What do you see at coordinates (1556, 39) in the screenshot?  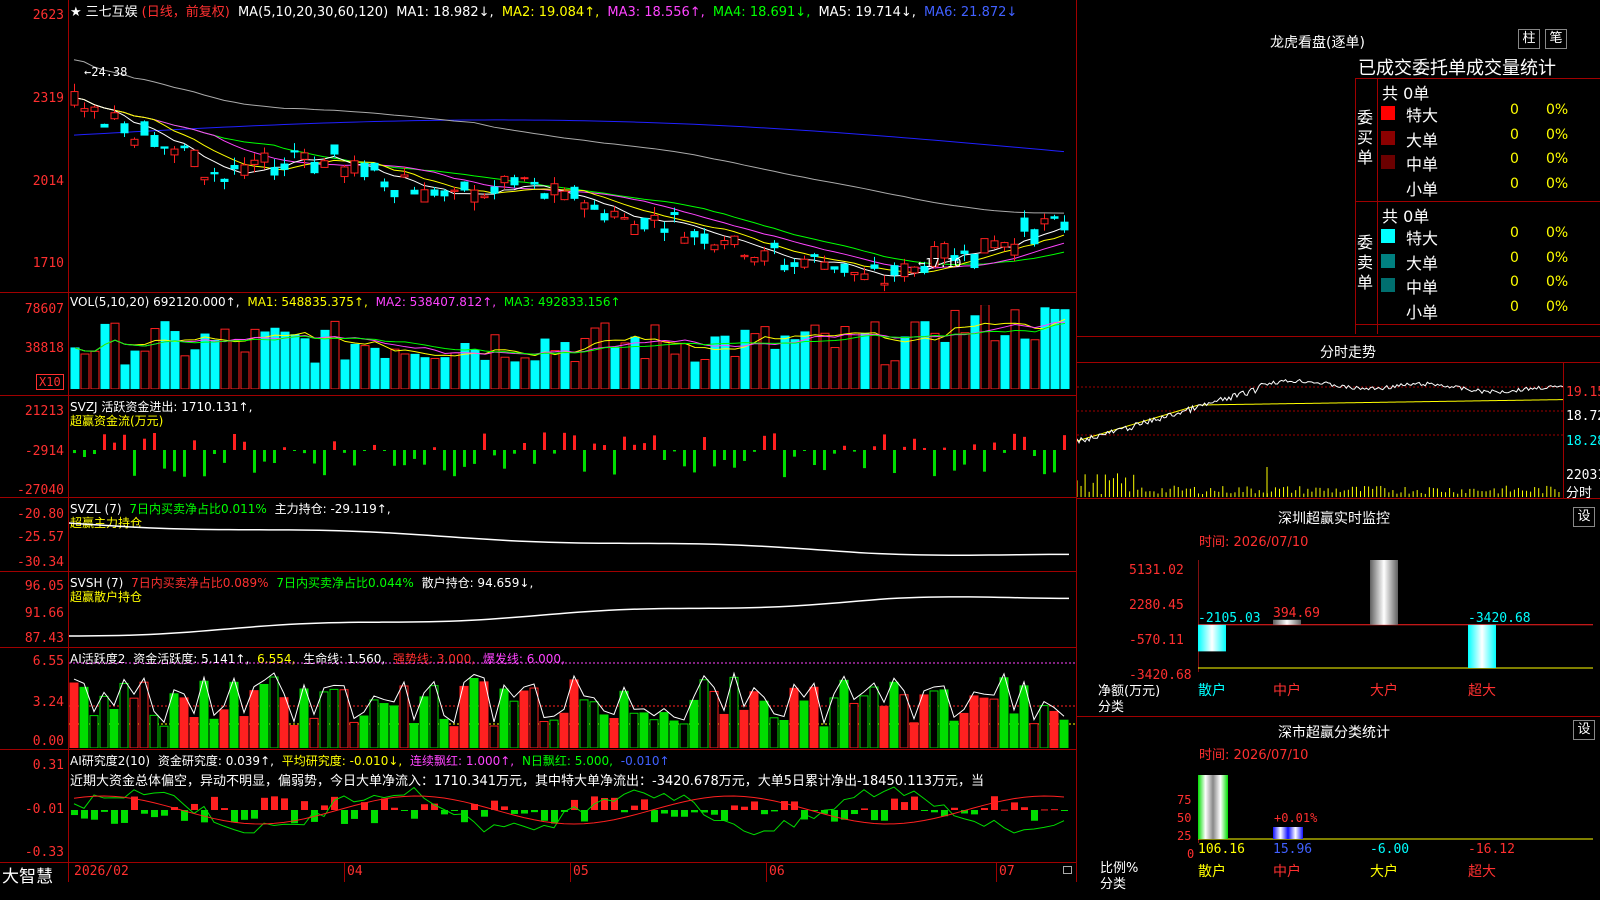 I see `tick-view-button: 笔` at bounding box center [1556, 39].